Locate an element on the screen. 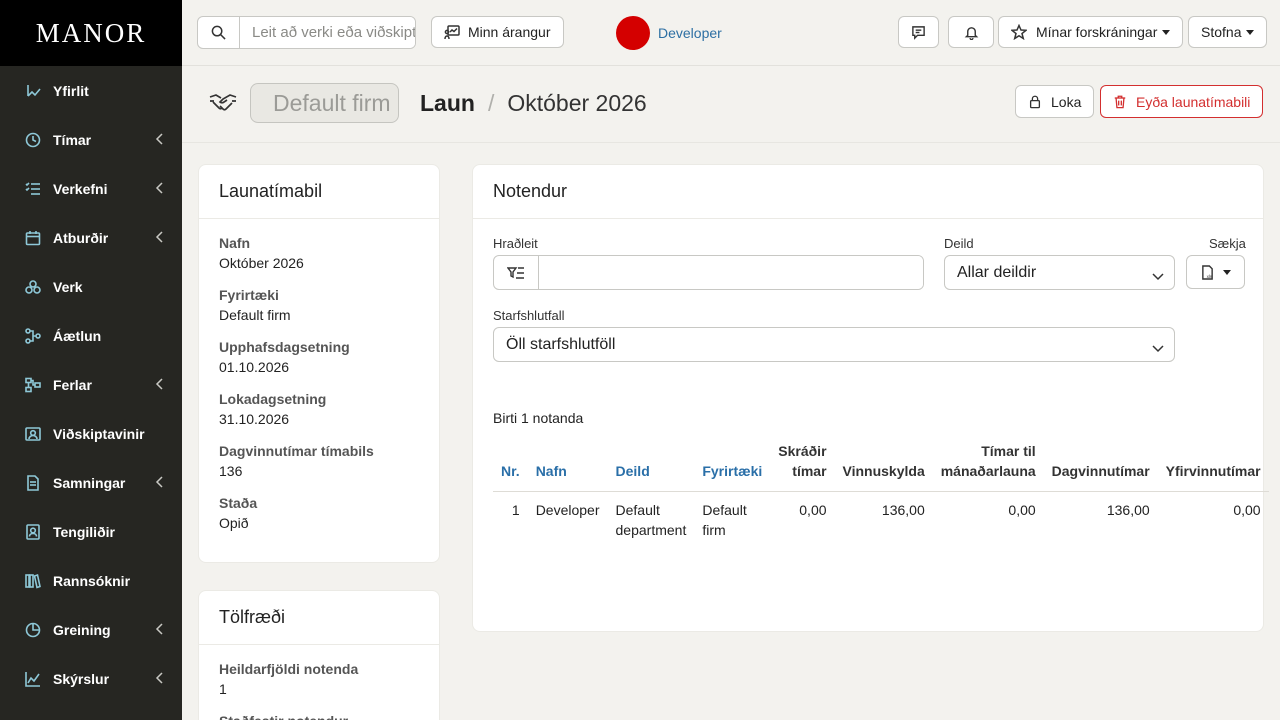 The image size is (1280, 720). users-card-title: Notendur is located at coordinates (868, 192).